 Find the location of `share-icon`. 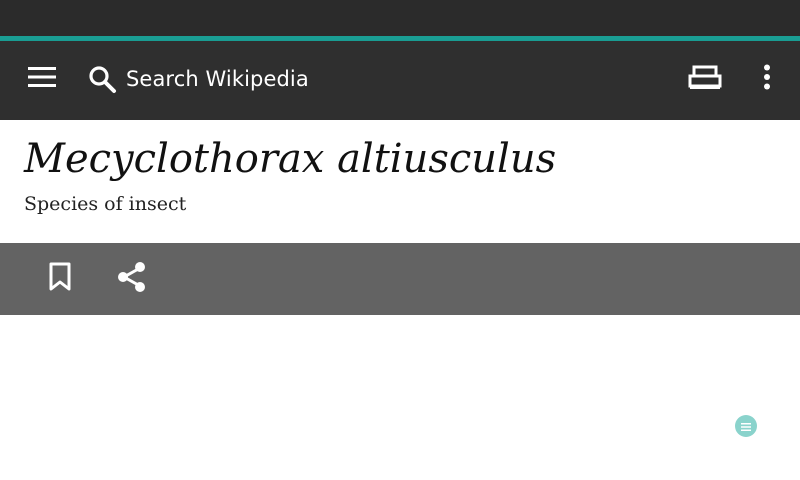

share-icon is located at coordinates (132, 279).